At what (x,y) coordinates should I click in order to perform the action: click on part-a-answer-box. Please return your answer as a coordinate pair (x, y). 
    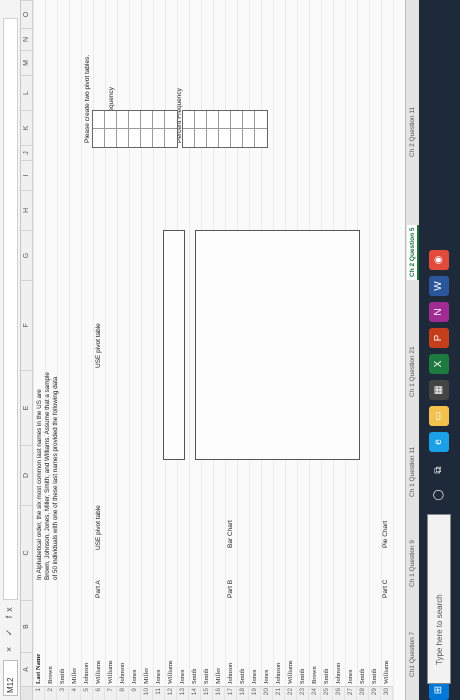
    Looking at the image, I should click on (174, 345).